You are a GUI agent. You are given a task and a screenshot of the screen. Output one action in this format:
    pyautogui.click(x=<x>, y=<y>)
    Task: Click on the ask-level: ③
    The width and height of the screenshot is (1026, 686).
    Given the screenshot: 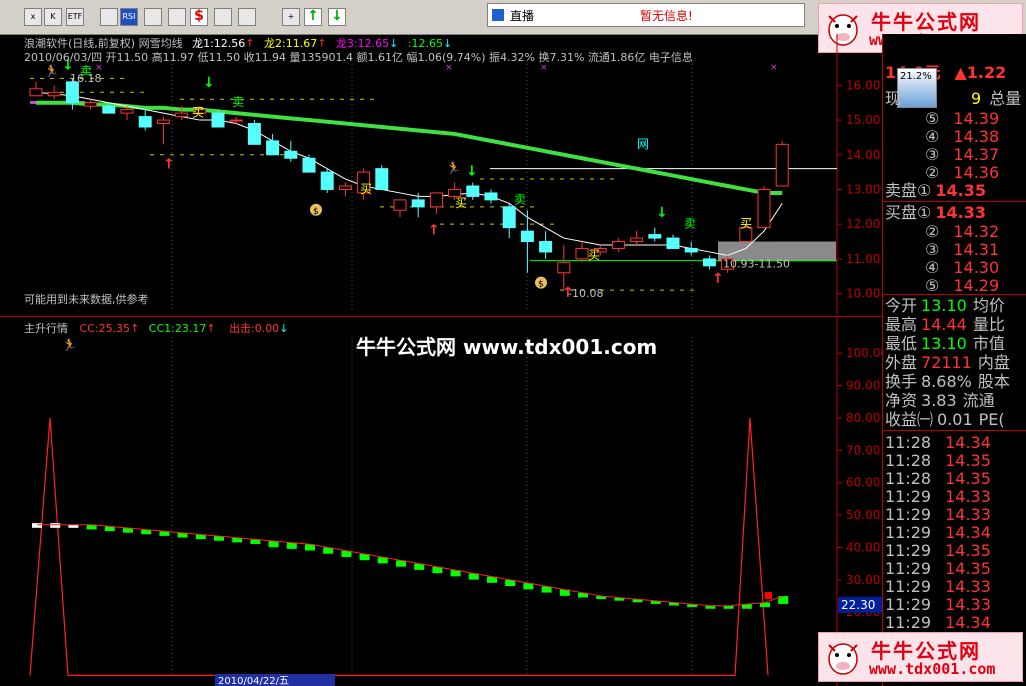 What is the action you would take?
    pyautogui.click(x=932, y=154)
    